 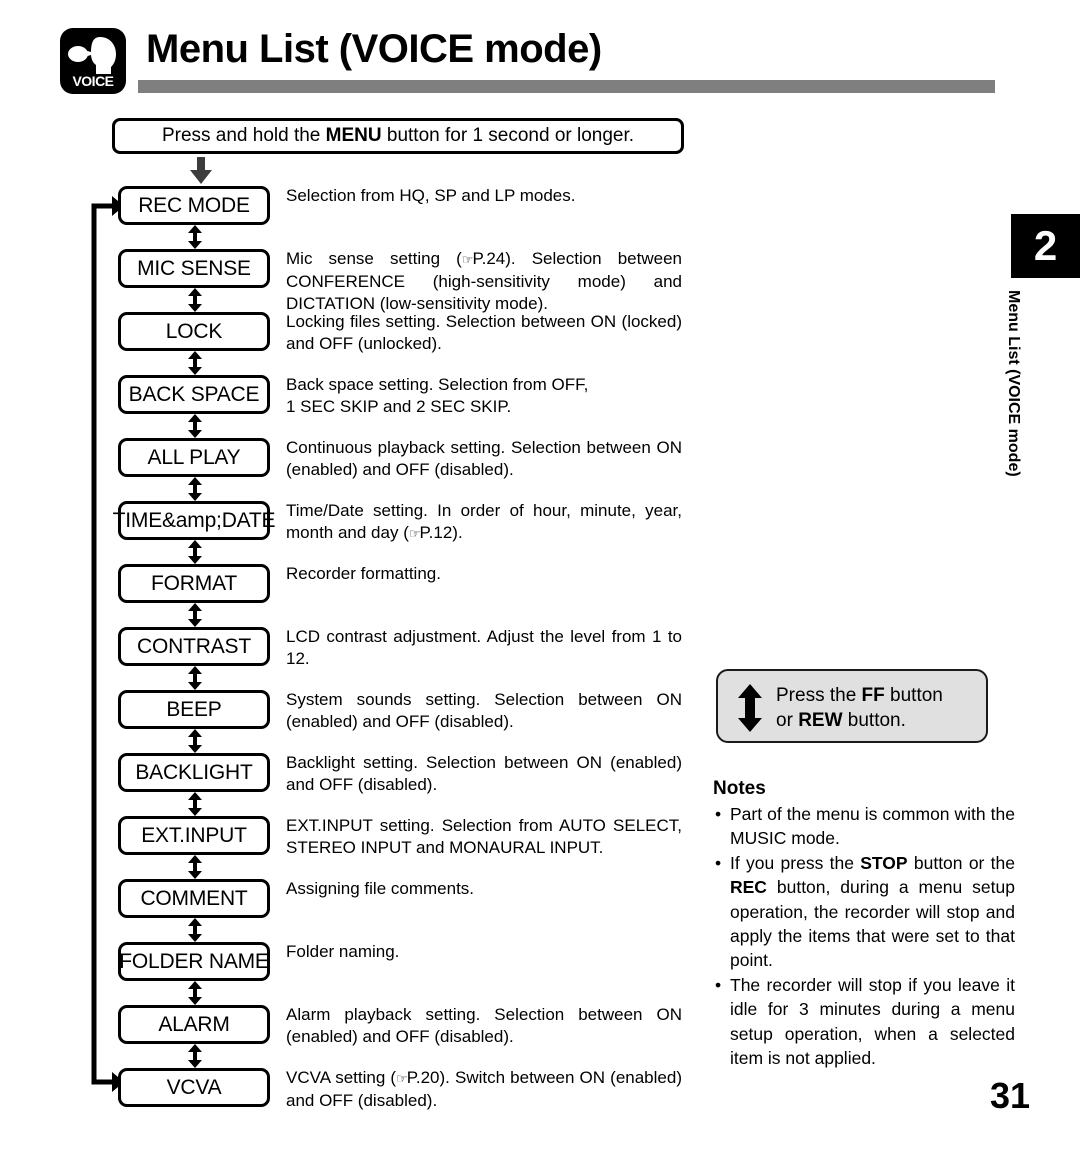 What do you see at coordinates (353, 135) in the screenshot?
I see `intro-emphasis: MENU` at bounding box center [353, 135].